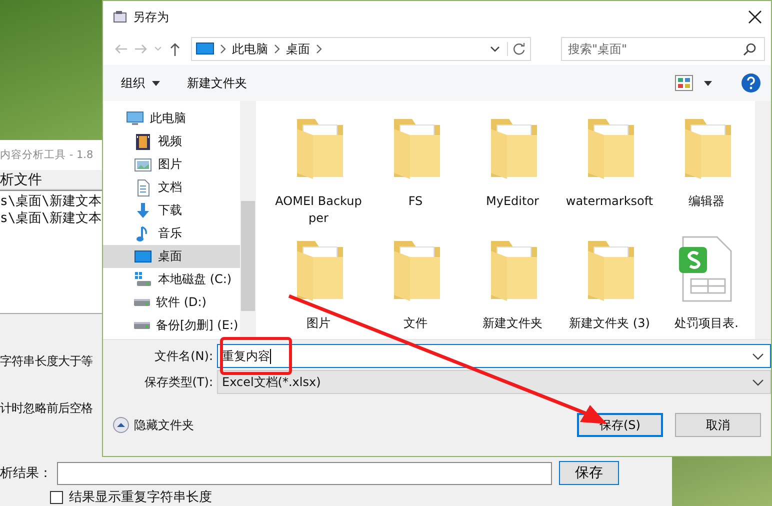  I want to click on breadcrumb-item: 桌面, so click(298, 49).